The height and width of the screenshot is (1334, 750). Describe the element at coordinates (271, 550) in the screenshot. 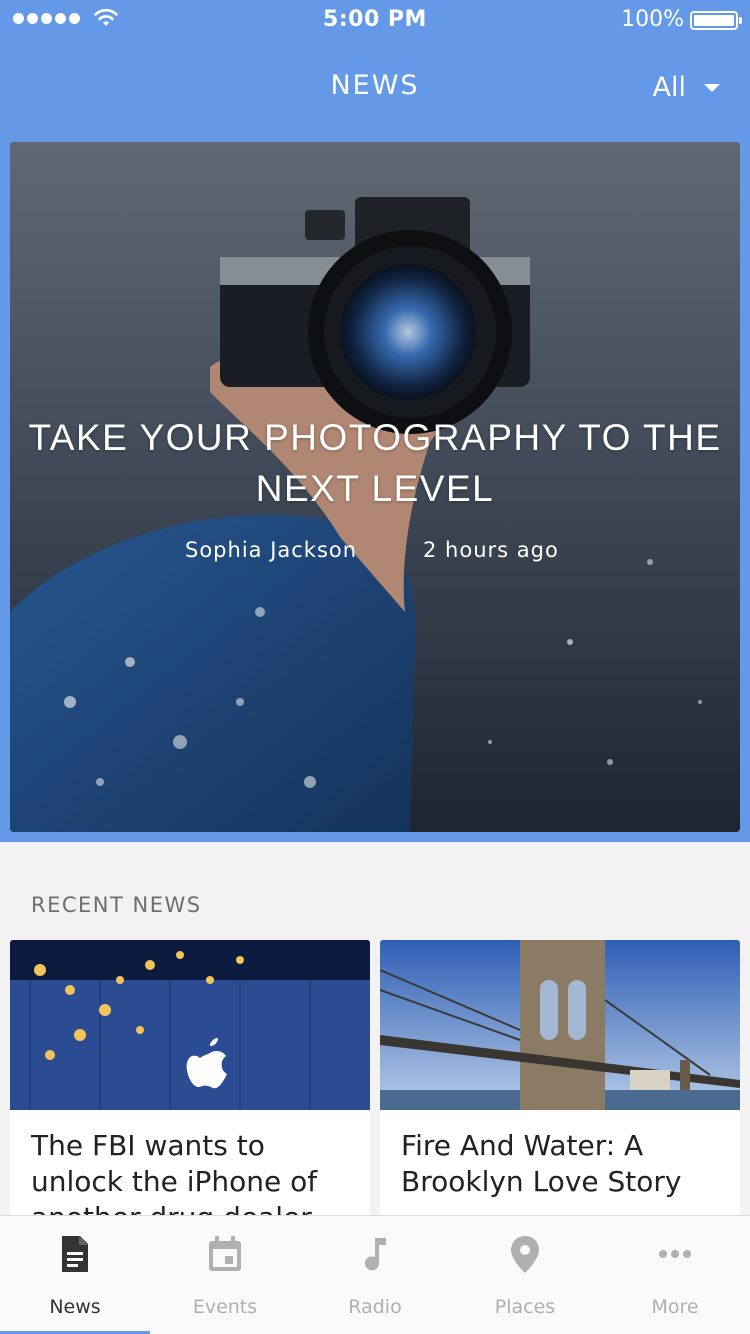

I see `featured-author: Sophia Jackson` at that location.